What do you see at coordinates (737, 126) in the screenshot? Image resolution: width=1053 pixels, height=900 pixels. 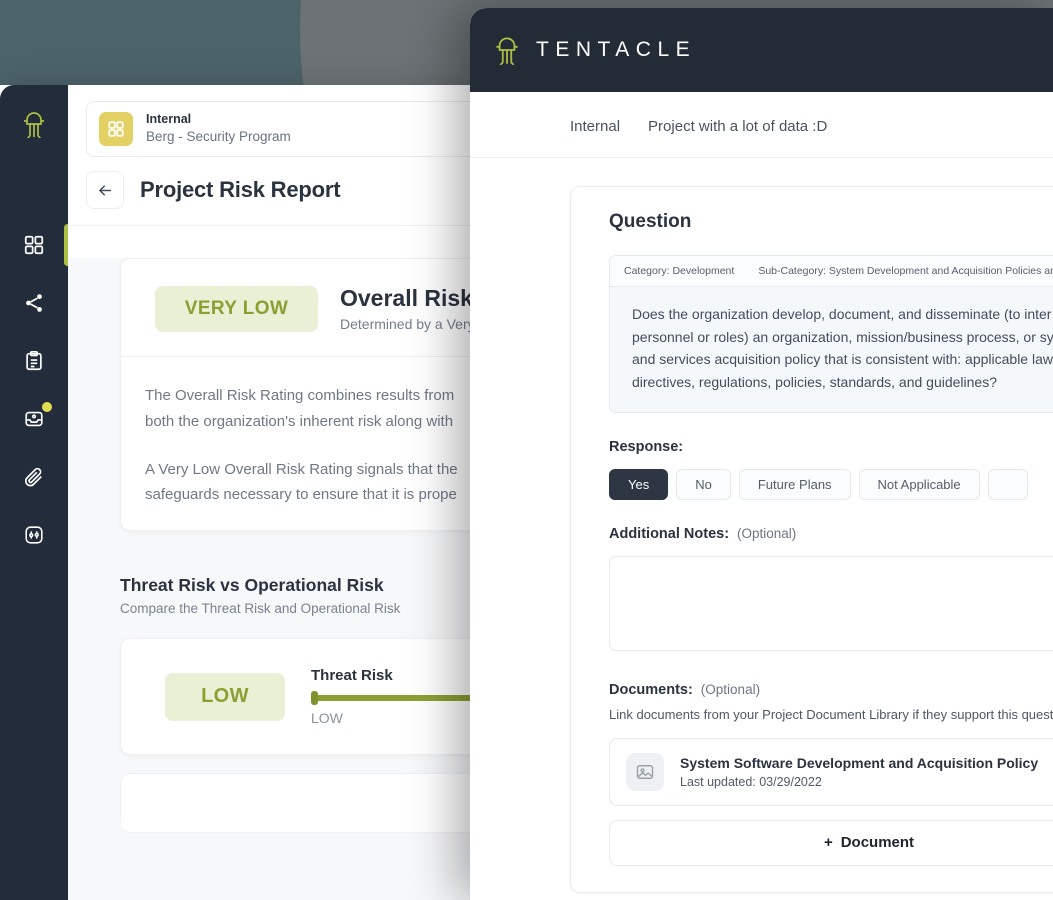 I see `breadcrumb-item-project: Project with a lot of data :D` at bounding box center [737, 126].